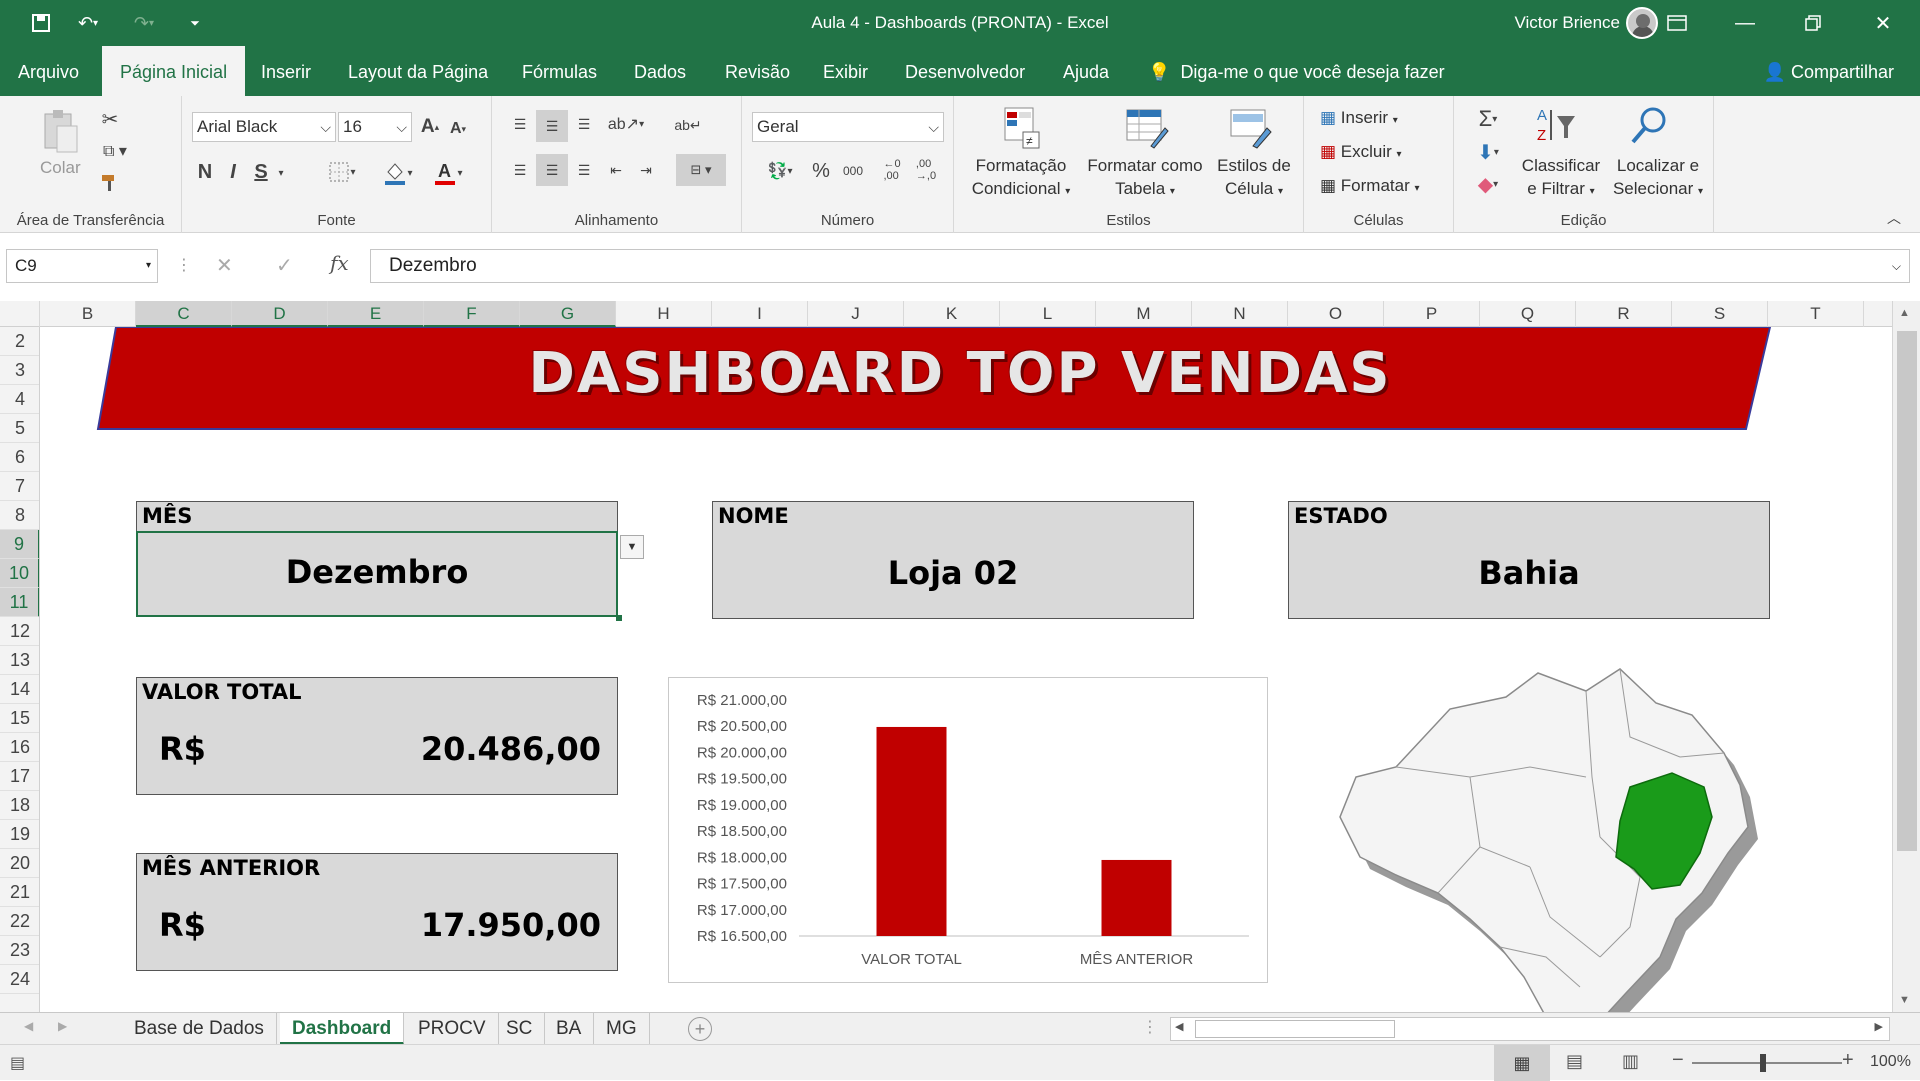  I want to click on scroll-tabs-left-icon: ◀, so click(28, 1026).